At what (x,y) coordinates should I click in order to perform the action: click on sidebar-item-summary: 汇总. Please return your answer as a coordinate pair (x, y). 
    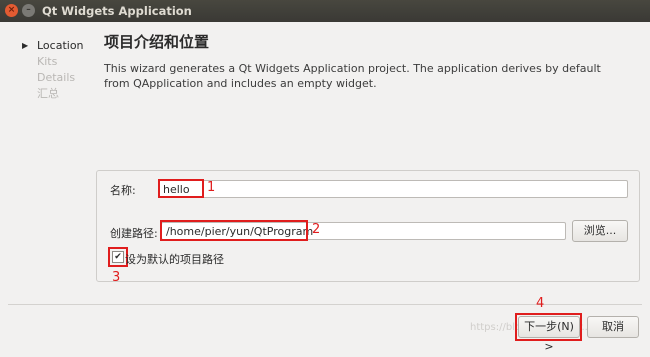
    Looking at the image, I should click on (57, 94).